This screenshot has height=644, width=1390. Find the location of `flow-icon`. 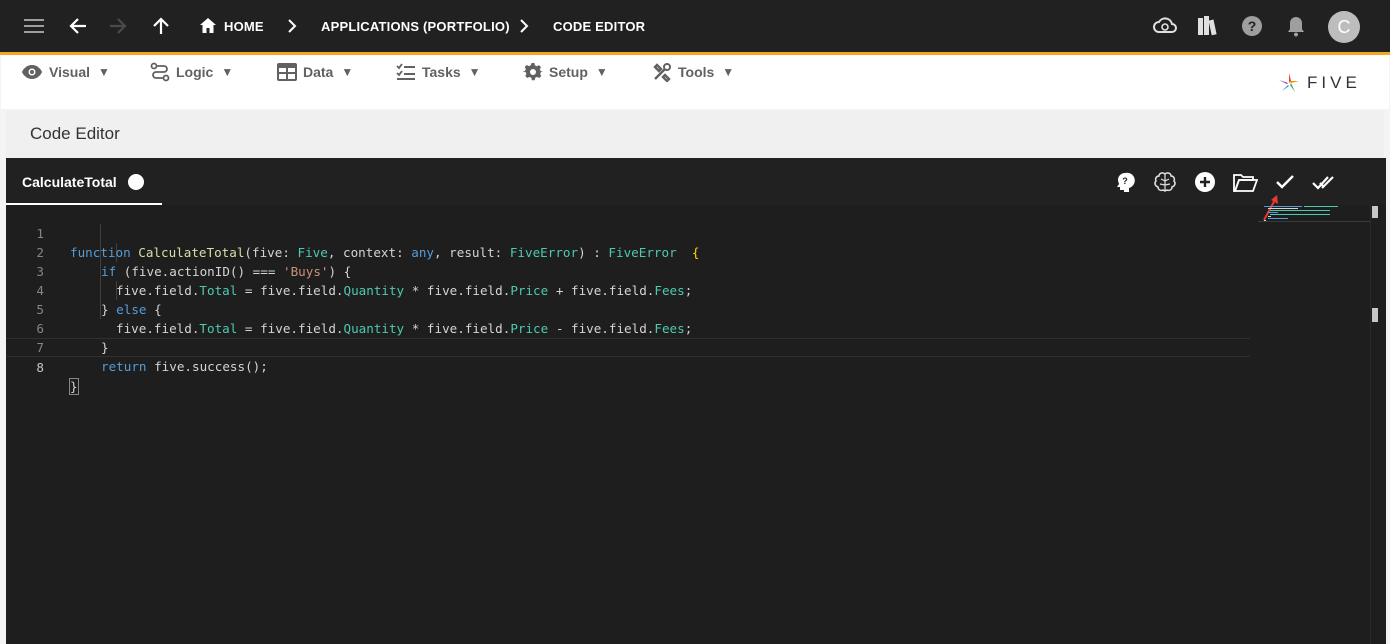

flow-icon is located at coordinates (160, 72).